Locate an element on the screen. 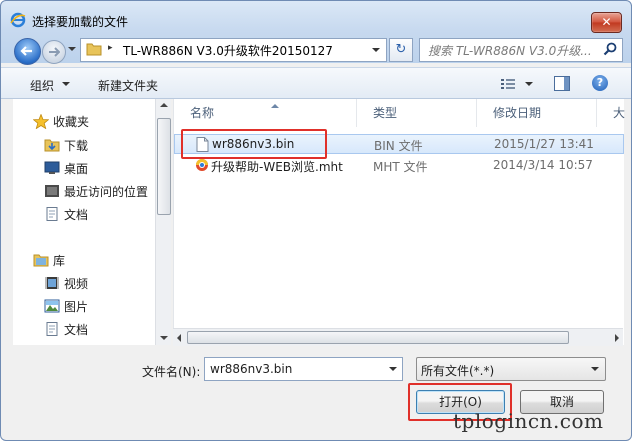 This screenshot has height=441, width=632. folder-icon is located at coordinates (94, 50).